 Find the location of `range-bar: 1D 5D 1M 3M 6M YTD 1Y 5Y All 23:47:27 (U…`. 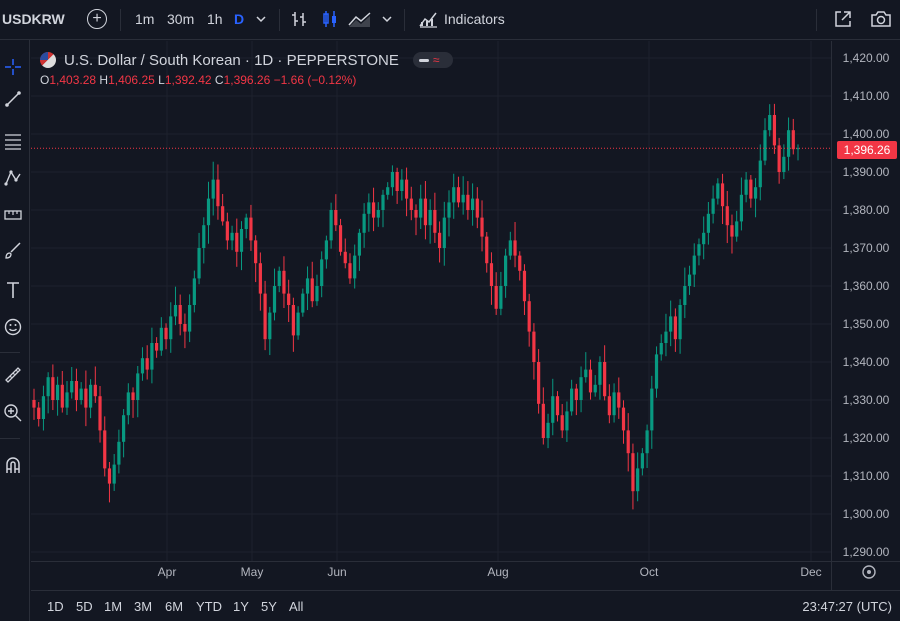

range-bar: 1D 5D 1M 3M 6M YTD 1Y 5Y All 23:47:27 (U… is located at coordinates (465, 605).